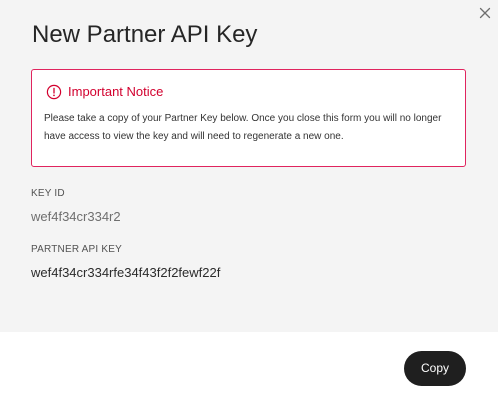 This screenshot has height=404, width=498. What do you see at coordinates (48, 193) in the screenshot?
I see `key-id-label: KEY ID` at bounding box center [48, 193].